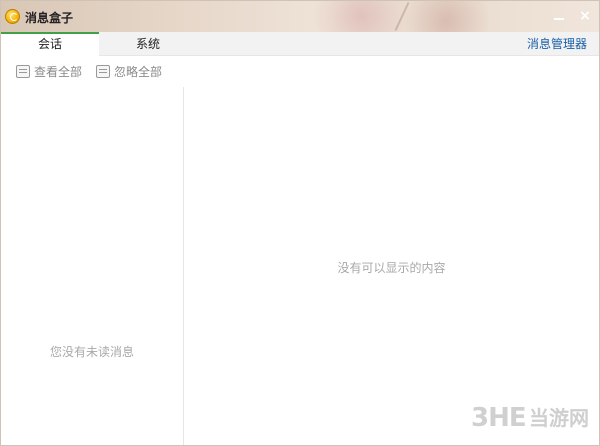 The height and width of the screenshot is (446, 600). What do you see at coordinates (103, 71) in the screenshot?
I see `ignore-all-icon` at bounding box center [103, 71].